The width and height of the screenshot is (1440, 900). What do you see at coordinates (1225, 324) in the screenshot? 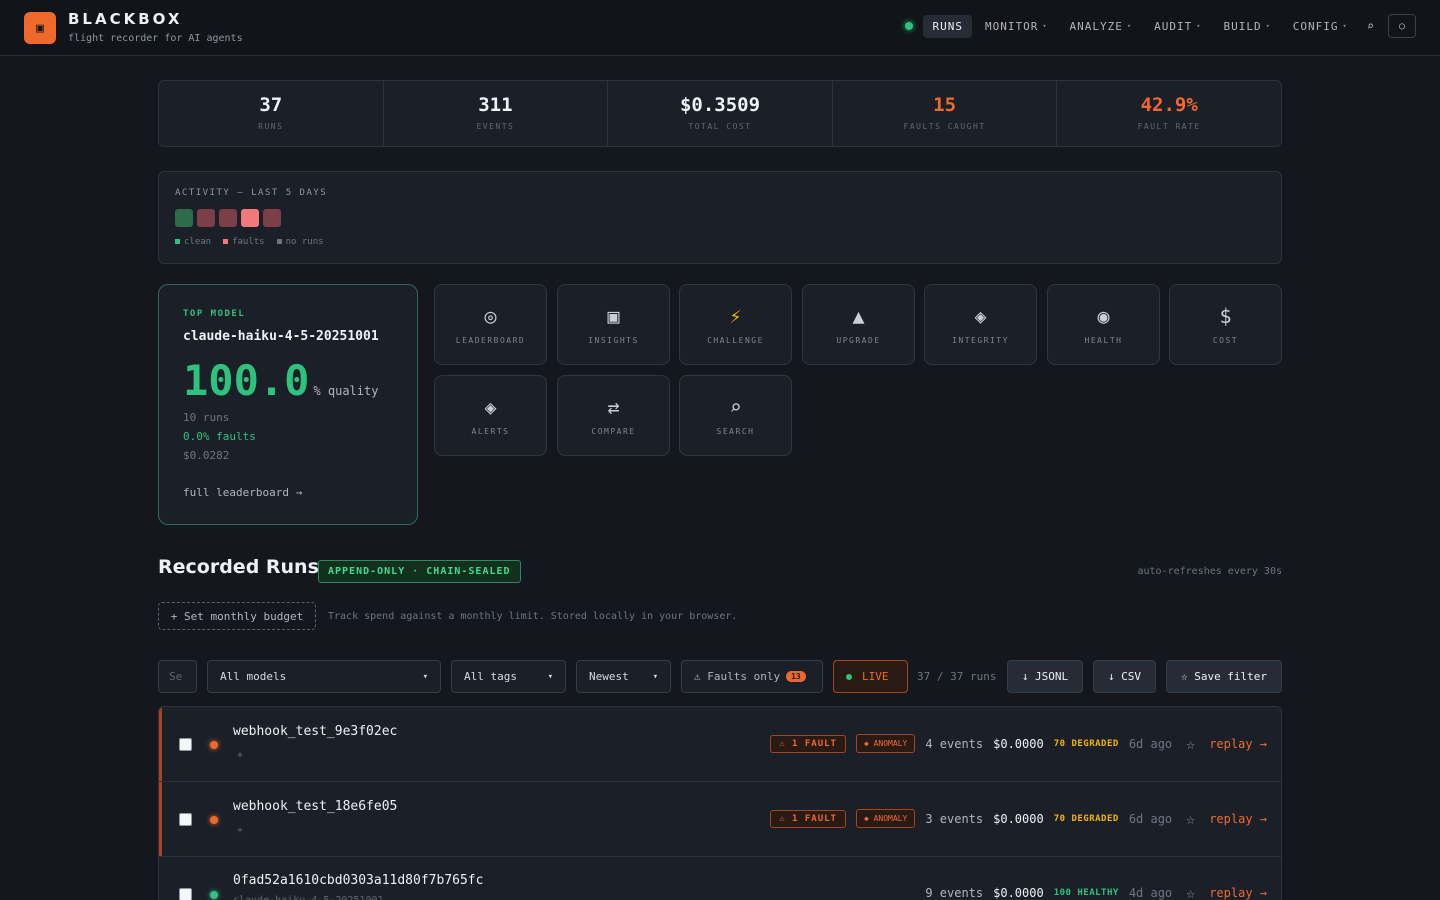
I see `tool-cost: $ COST` at bounding box center [1225, 324].